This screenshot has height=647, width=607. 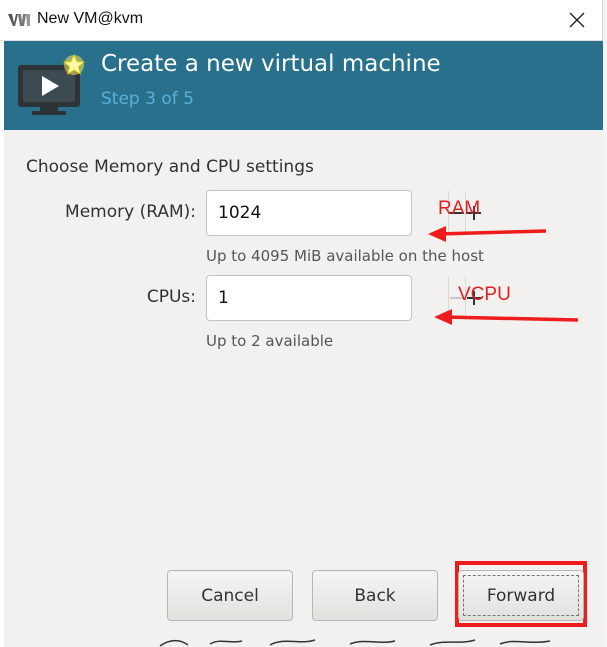 What do you see at coordinates (170, 167) in the screenshot?
I see `section-title: Choose Memory and CPU settings` at bounding box center [170, 167].